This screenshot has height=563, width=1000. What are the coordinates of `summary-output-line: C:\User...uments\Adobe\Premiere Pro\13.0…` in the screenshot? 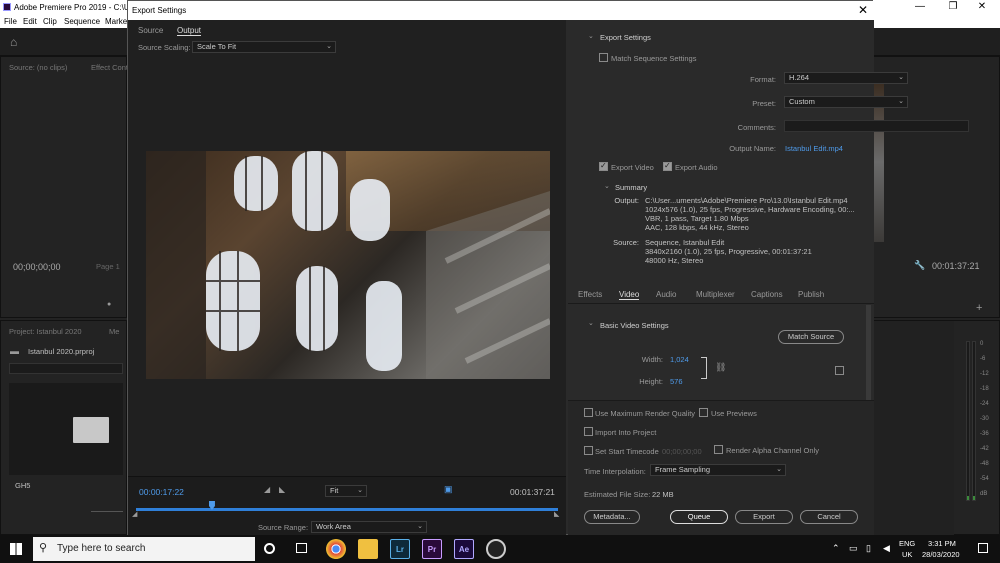 It's located at (746, 200).